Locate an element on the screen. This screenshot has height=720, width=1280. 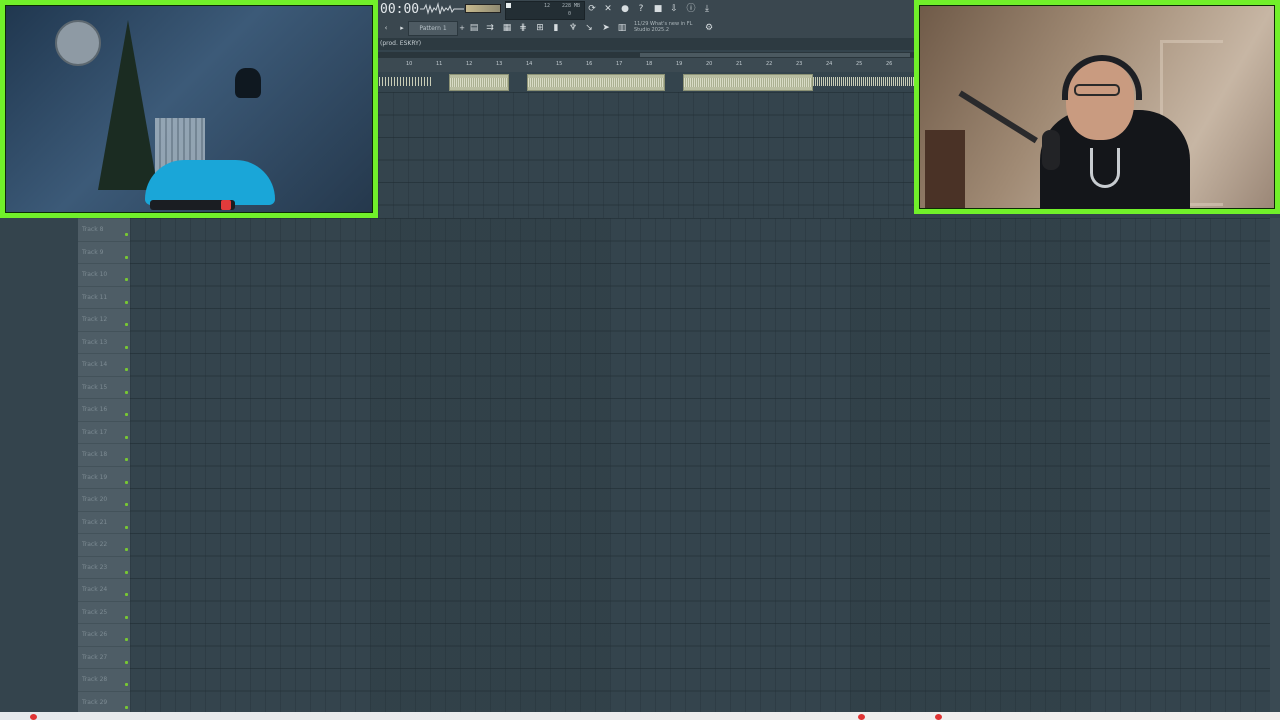
track-header: Track 14 is located at coordinates (104, 364).